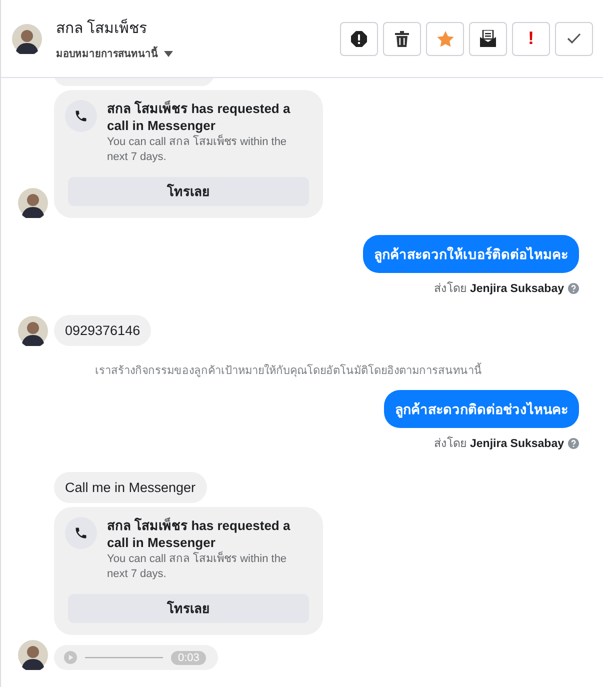  I want to click on star-icon, so click(445, 38).